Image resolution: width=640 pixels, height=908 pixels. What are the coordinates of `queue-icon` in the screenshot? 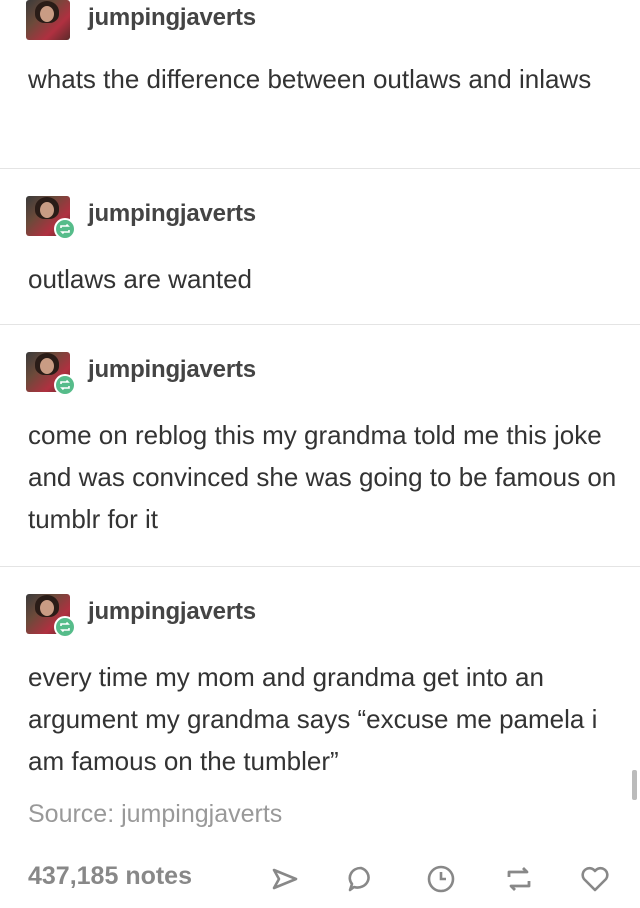 It's located at (441, 879).